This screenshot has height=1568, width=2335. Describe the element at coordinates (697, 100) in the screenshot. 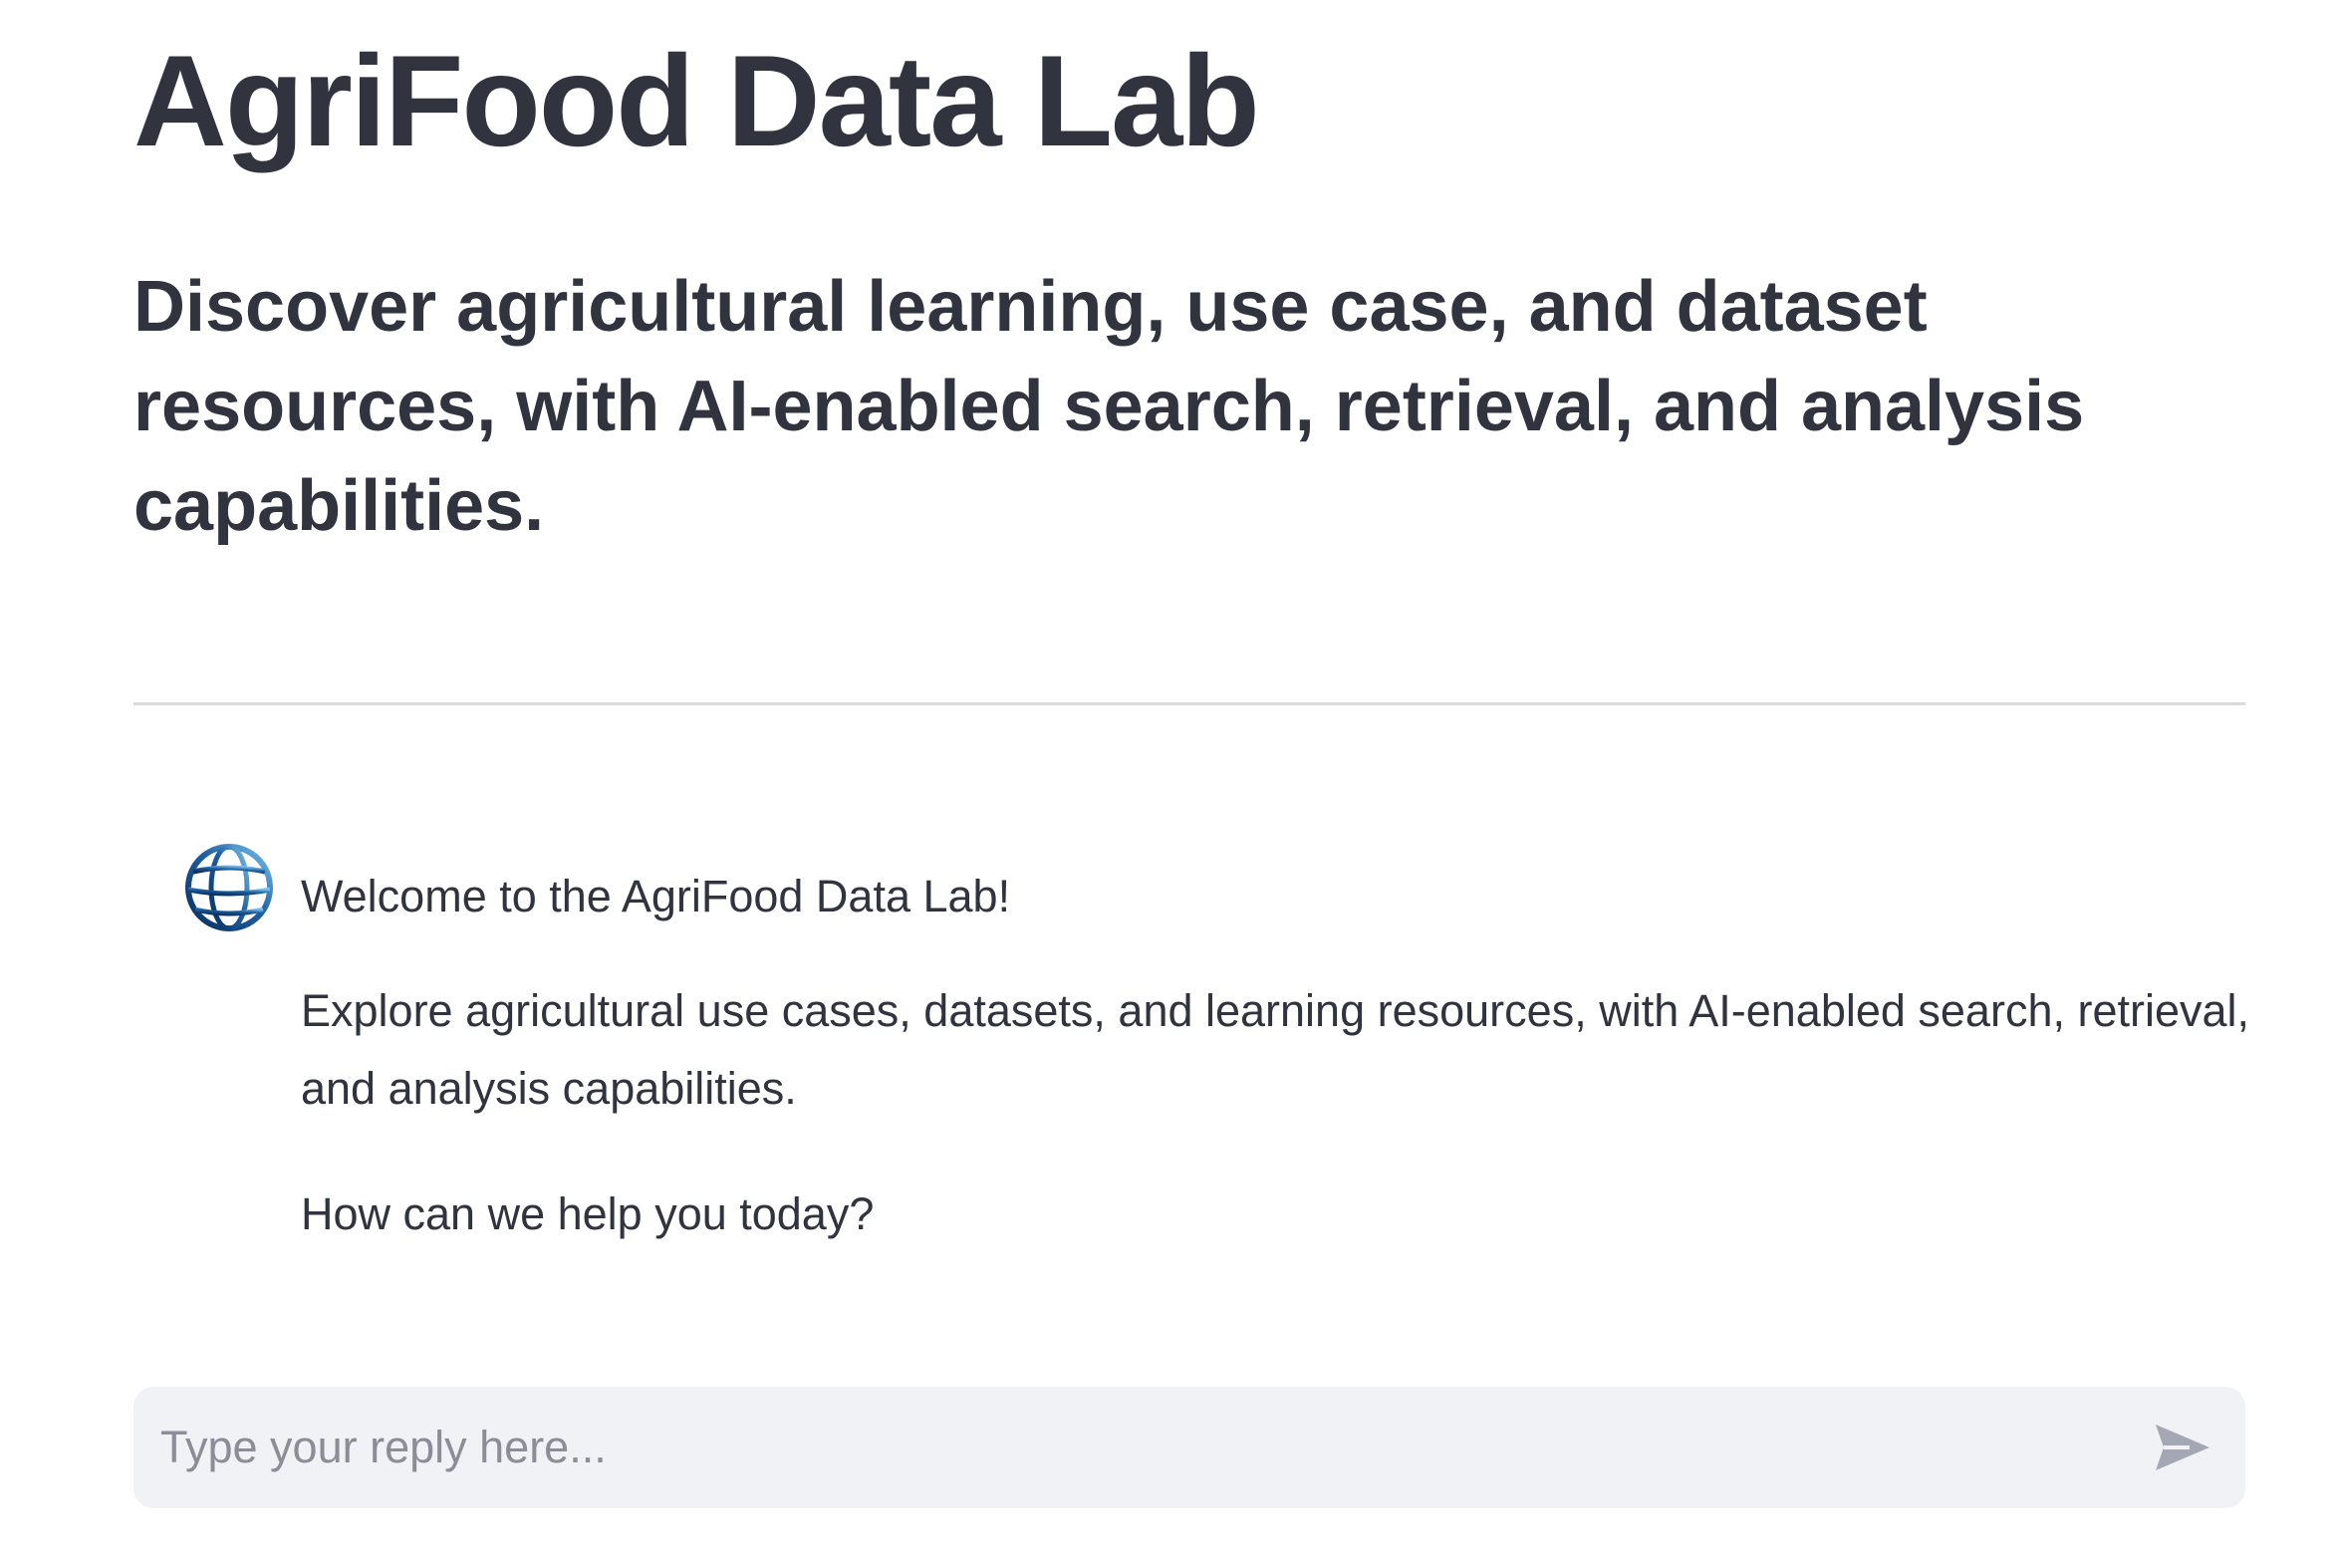

I see `page-title: AgriFood Data Lab` at that location.